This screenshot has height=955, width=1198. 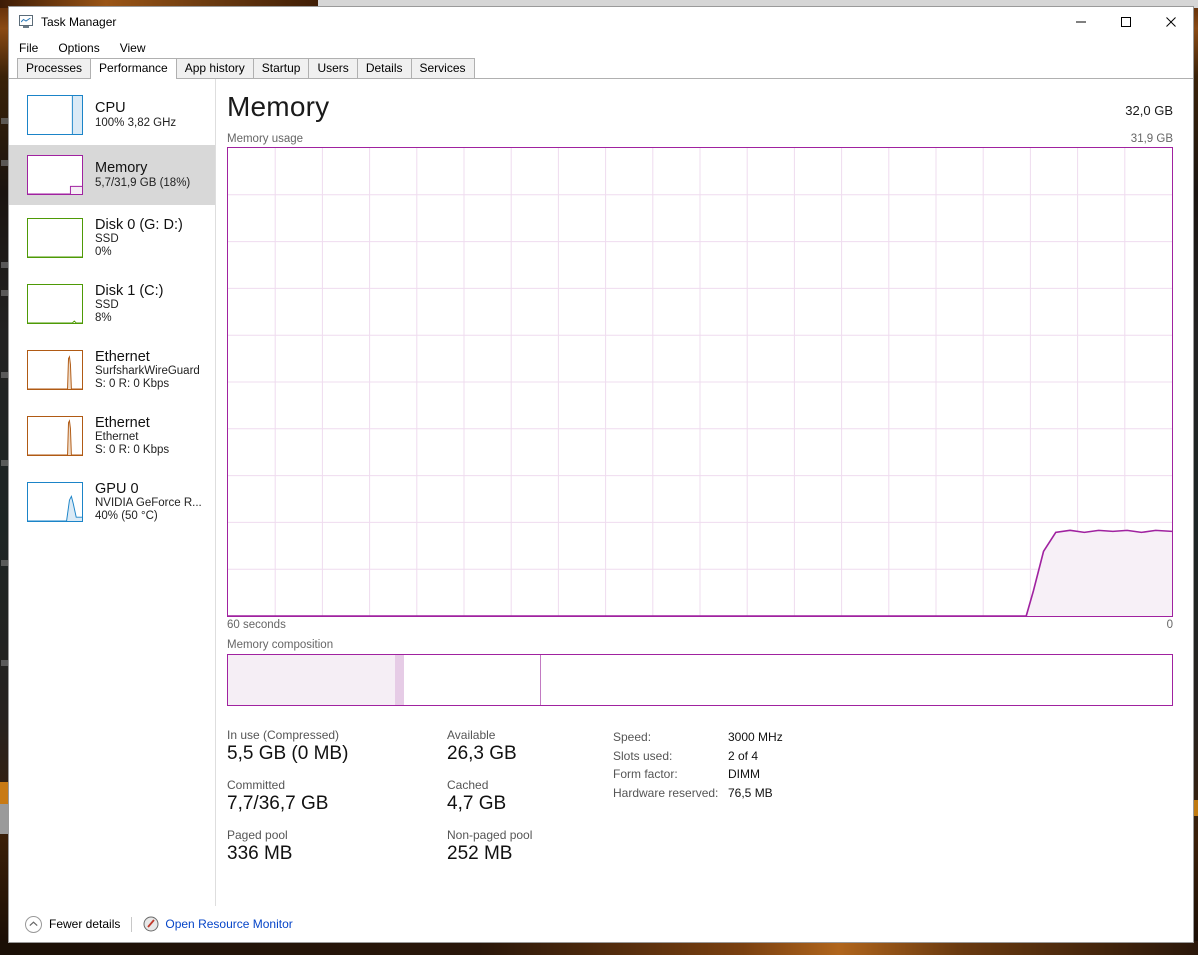 I want to click on sidebar-item-sub: SurfsharkWireGuard, so click(x=147, y=371).